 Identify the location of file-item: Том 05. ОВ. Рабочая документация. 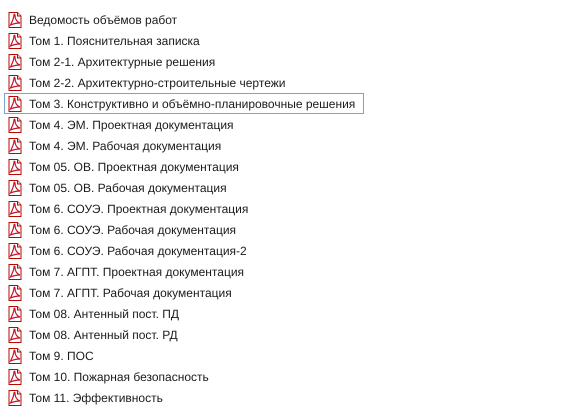
(183, 187).